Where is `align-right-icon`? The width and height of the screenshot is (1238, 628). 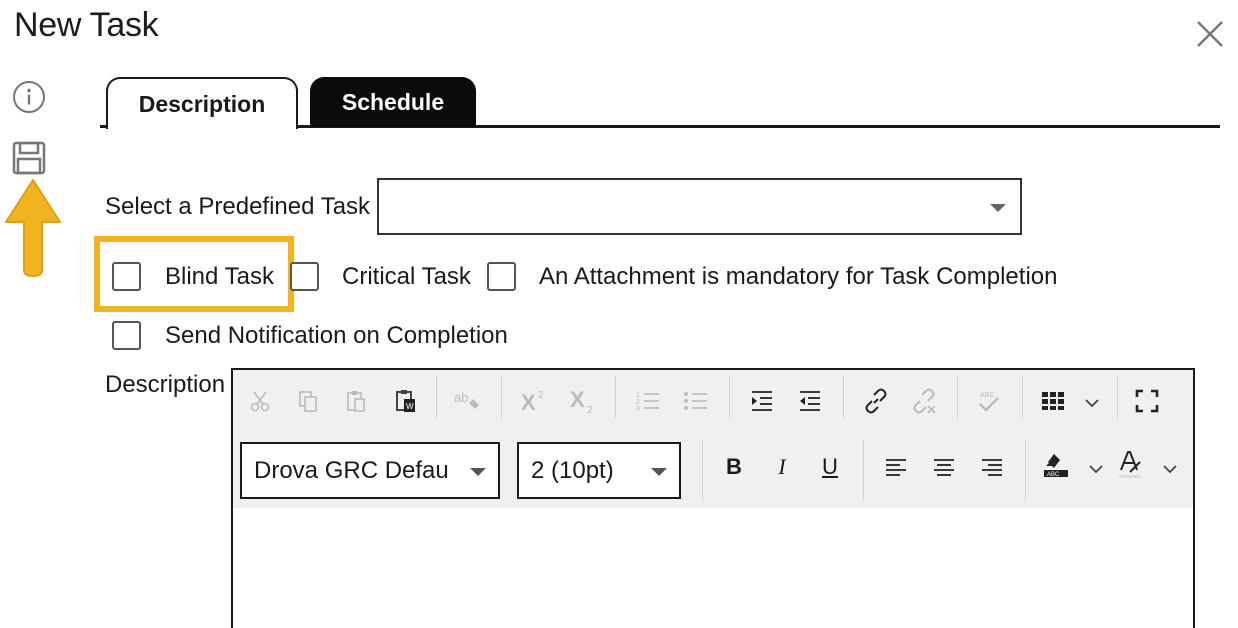 align-right-icon is located at coordinates (992, 467).